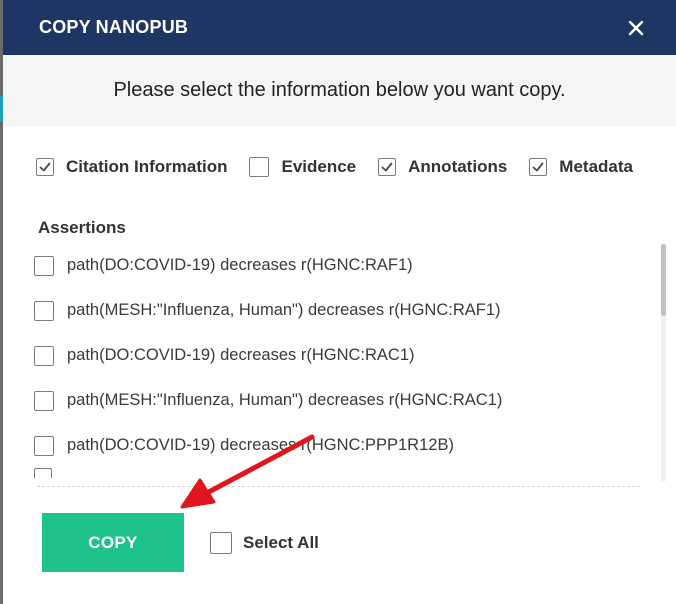 The image size is (676, 604). What do you see at coordinates (240, 265) in the screenshot?
I see `assertion-text: path(DO:COVID-19) decreases r(HGNC:RAF1)` at bounding box center [240, 265].